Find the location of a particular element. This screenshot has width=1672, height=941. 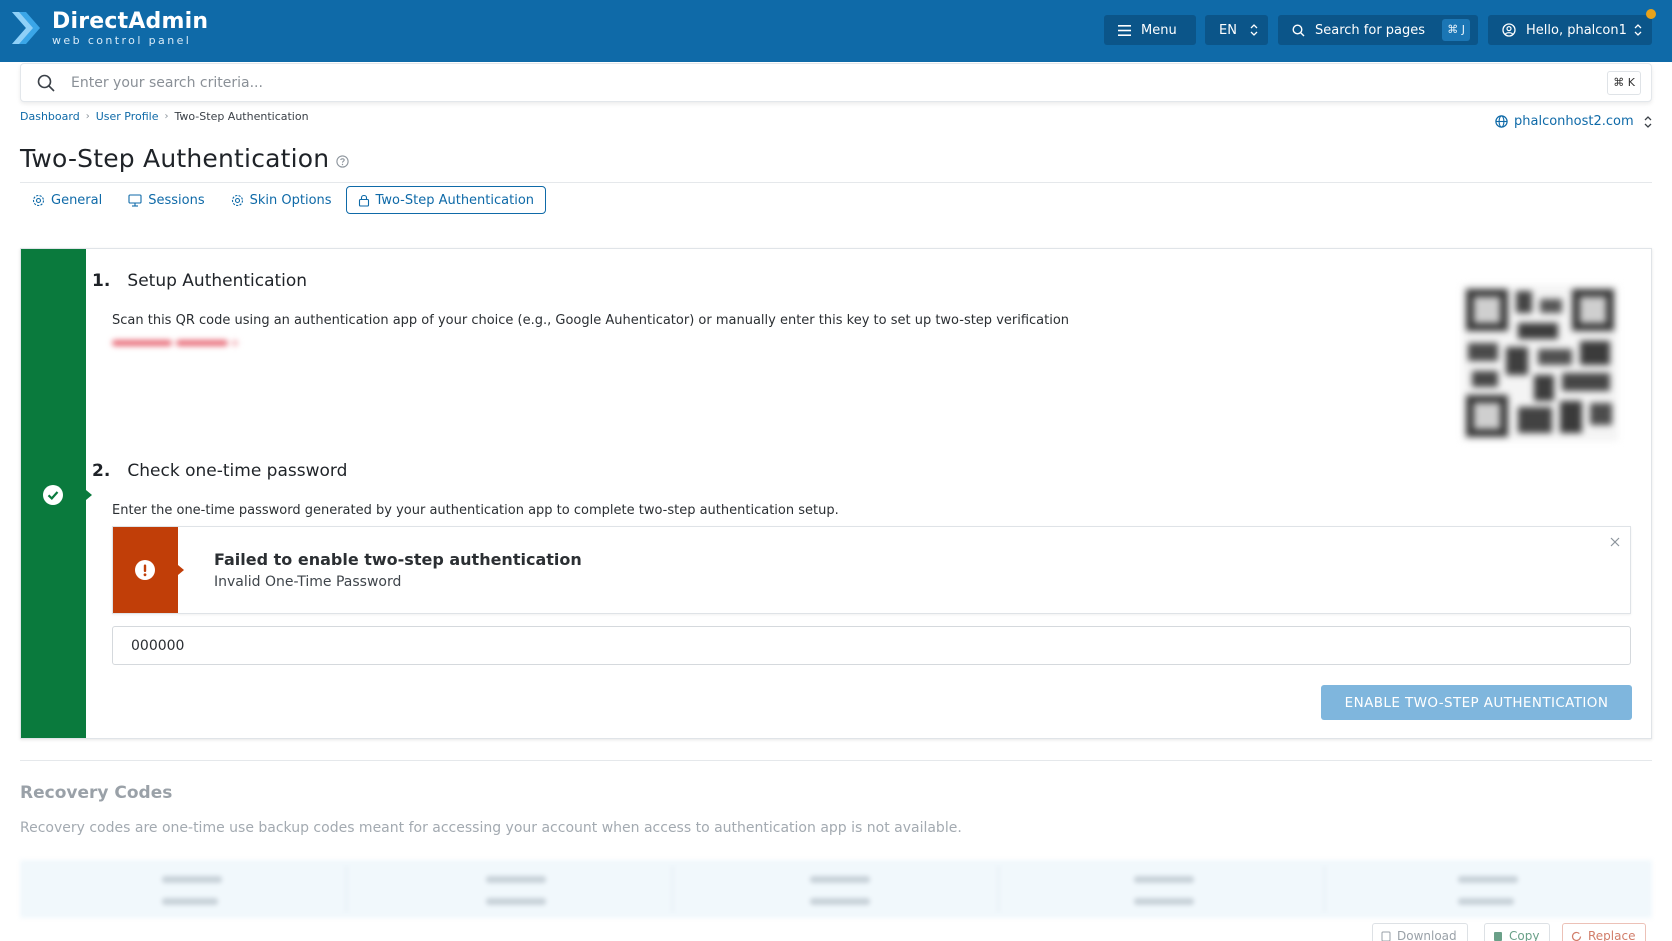

tab-label: Two-Step Authentication is located at coordinates (455, 200).